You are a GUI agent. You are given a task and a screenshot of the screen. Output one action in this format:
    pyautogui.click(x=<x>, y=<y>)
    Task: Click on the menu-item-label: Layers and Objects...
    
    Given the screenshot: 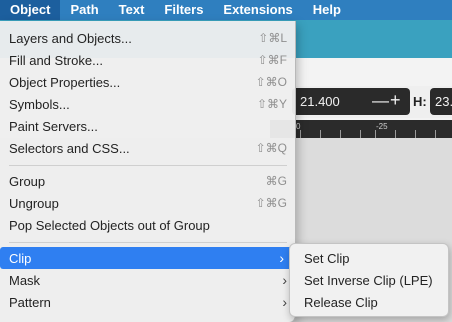 What is the action you would take?
    pyautogui.click(x=70, y=38)
    